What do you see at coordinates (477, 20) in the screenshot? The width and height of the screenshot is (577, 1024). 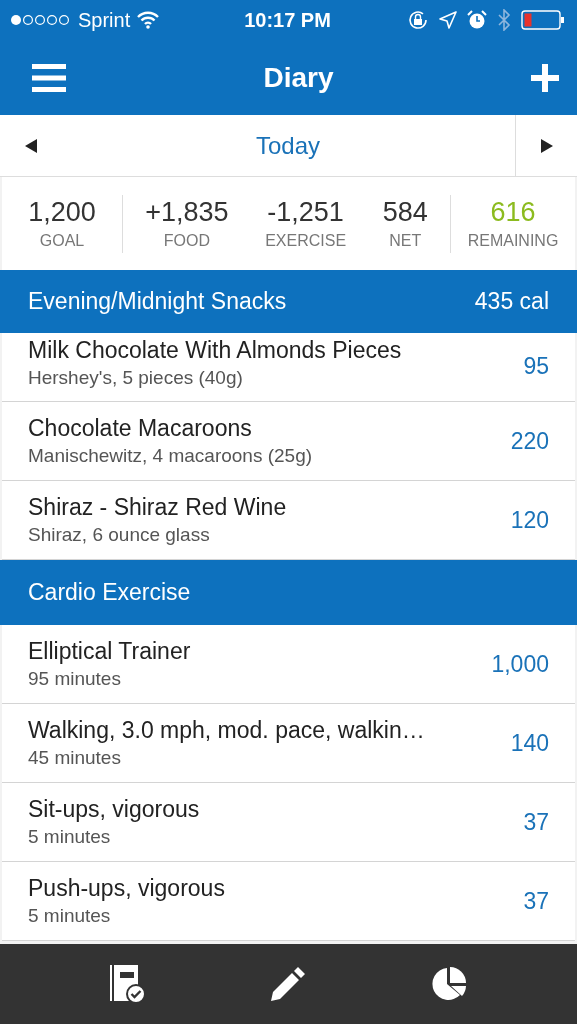 I see `alarm-clock-icon` at bounding box center [477, 20].